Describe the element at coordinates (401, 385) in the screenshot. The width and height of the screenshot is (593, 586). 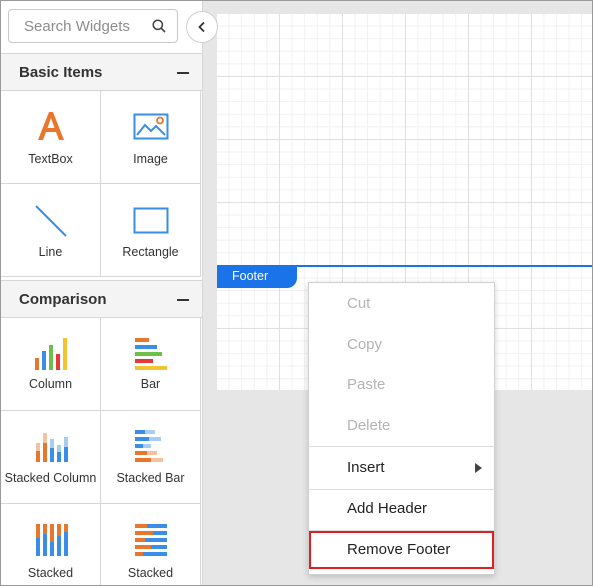
I see `menu-item-paste: Paste` at that location.